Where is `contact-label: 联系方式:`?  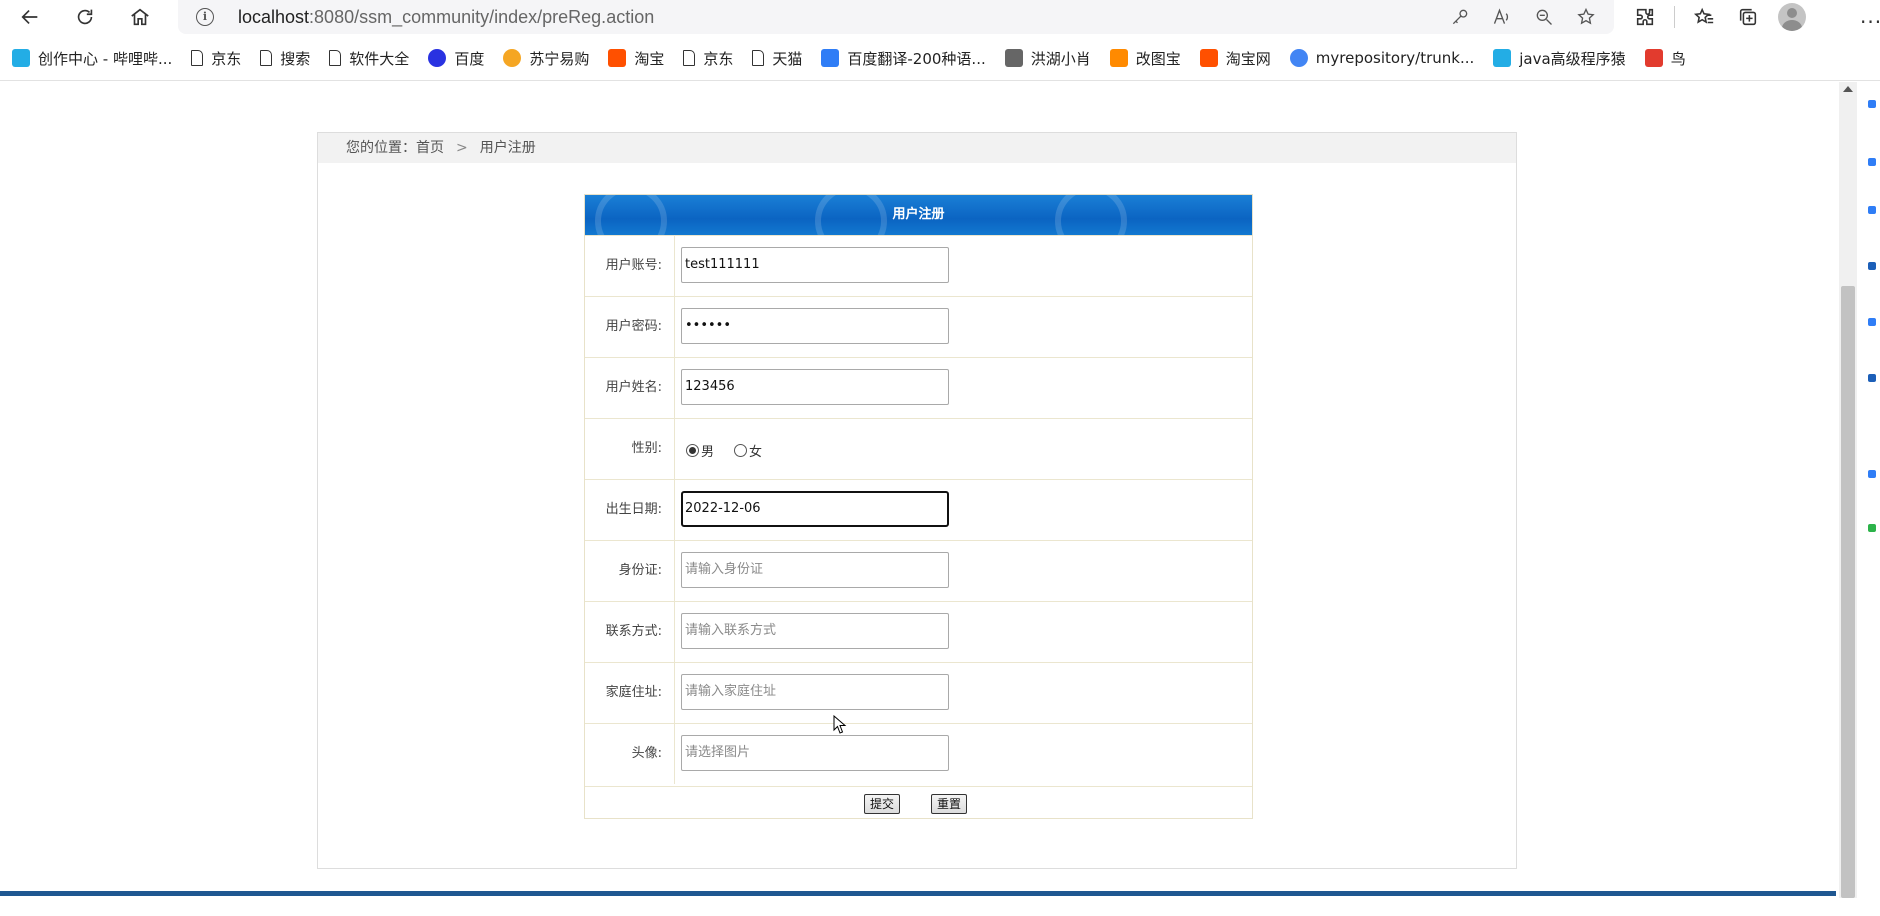 contact-label: 联系方式: is located at coordinates (630, 632).